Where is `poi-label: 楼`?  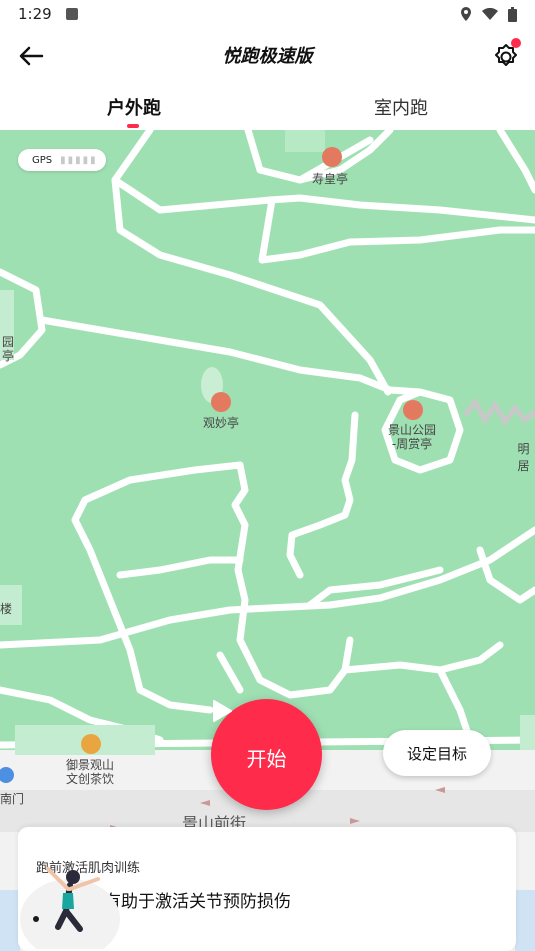 poi-label: 楼 is located at coordinates (6, 609).